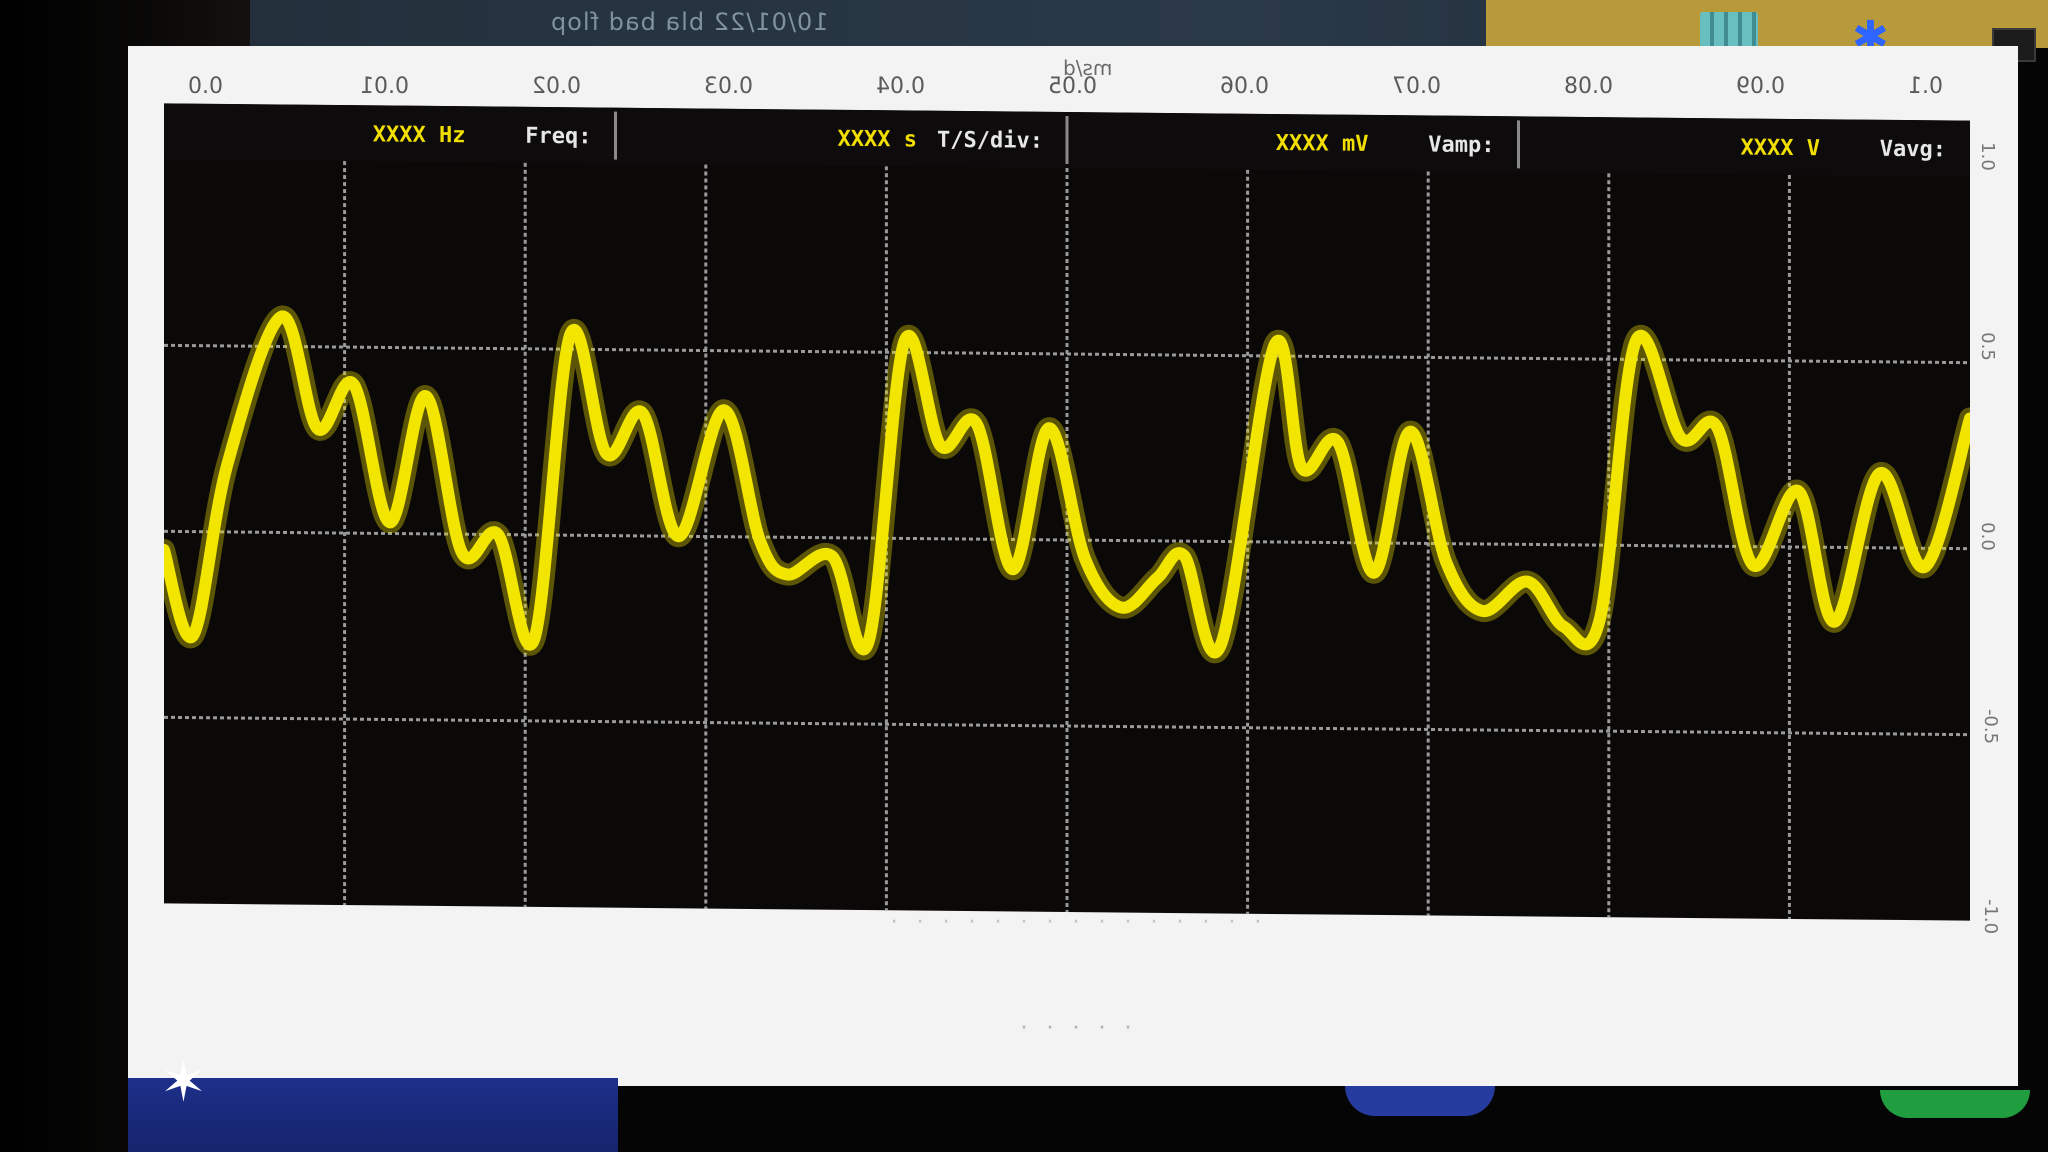  What do you see at coordinates (1780, 148) in the screenshot?
I see `measurement-value: XXXX V` at bounding box center [1780, 148].